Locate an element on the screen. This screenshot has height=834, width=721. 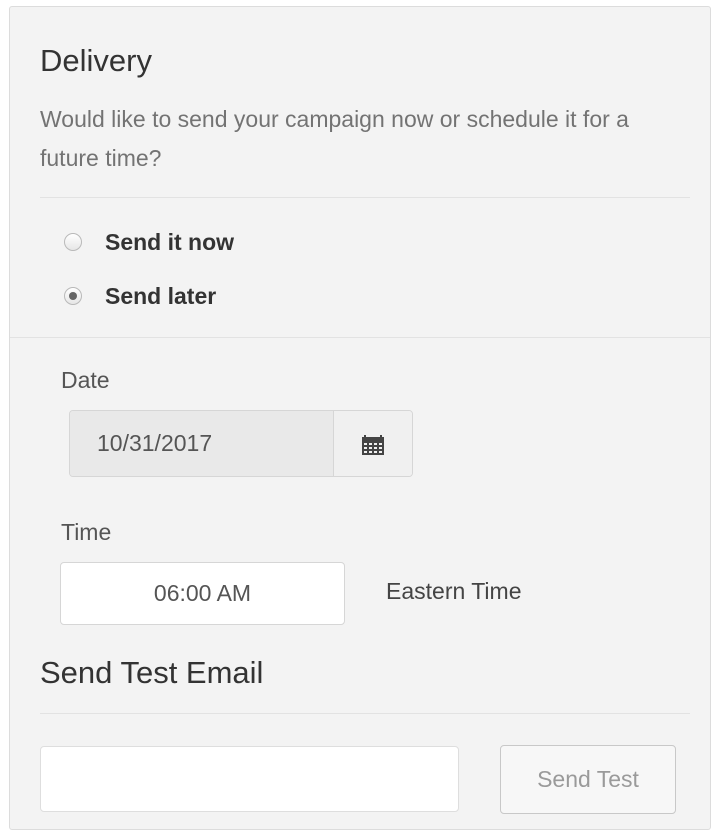
radio-send-later-button is located at coordinates (73, 296).